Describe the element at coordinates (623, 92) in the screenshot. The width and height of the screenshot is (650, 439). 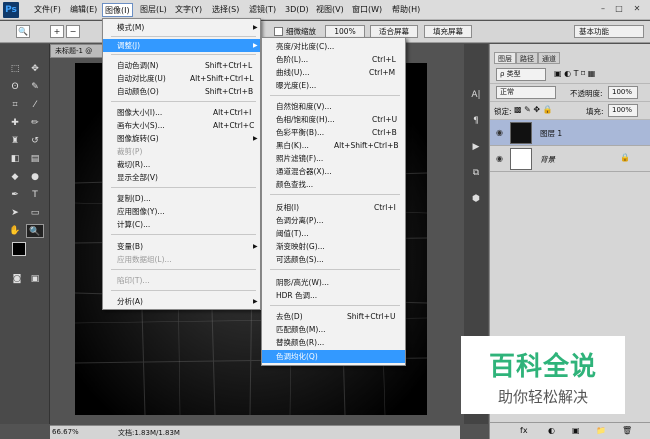
I see `opacity-input: 100%` at that location.